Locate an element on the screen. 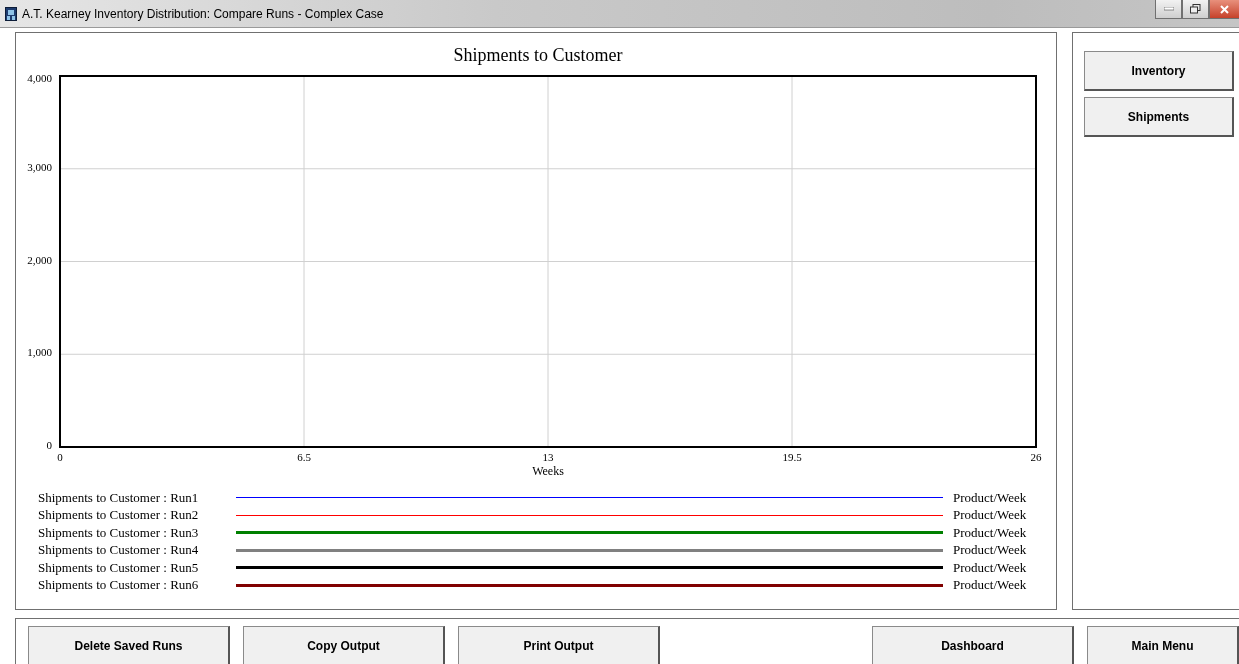 This screenshot has width=1239, height=664. legend-label: Shipments to Customer : Run3 is located at coordinates (118, 532).